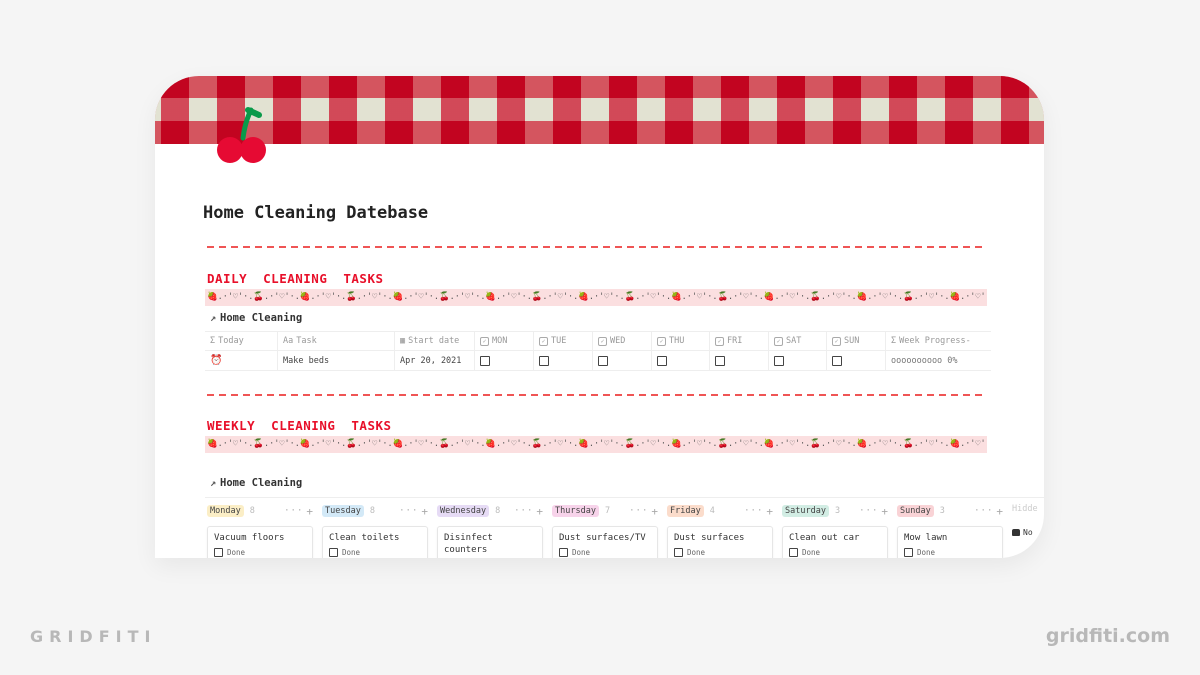 Image resolution: width=1200 pixels, height=675 pixels. I want to click on link-arrow-icon: ↗, so click(213, 318).